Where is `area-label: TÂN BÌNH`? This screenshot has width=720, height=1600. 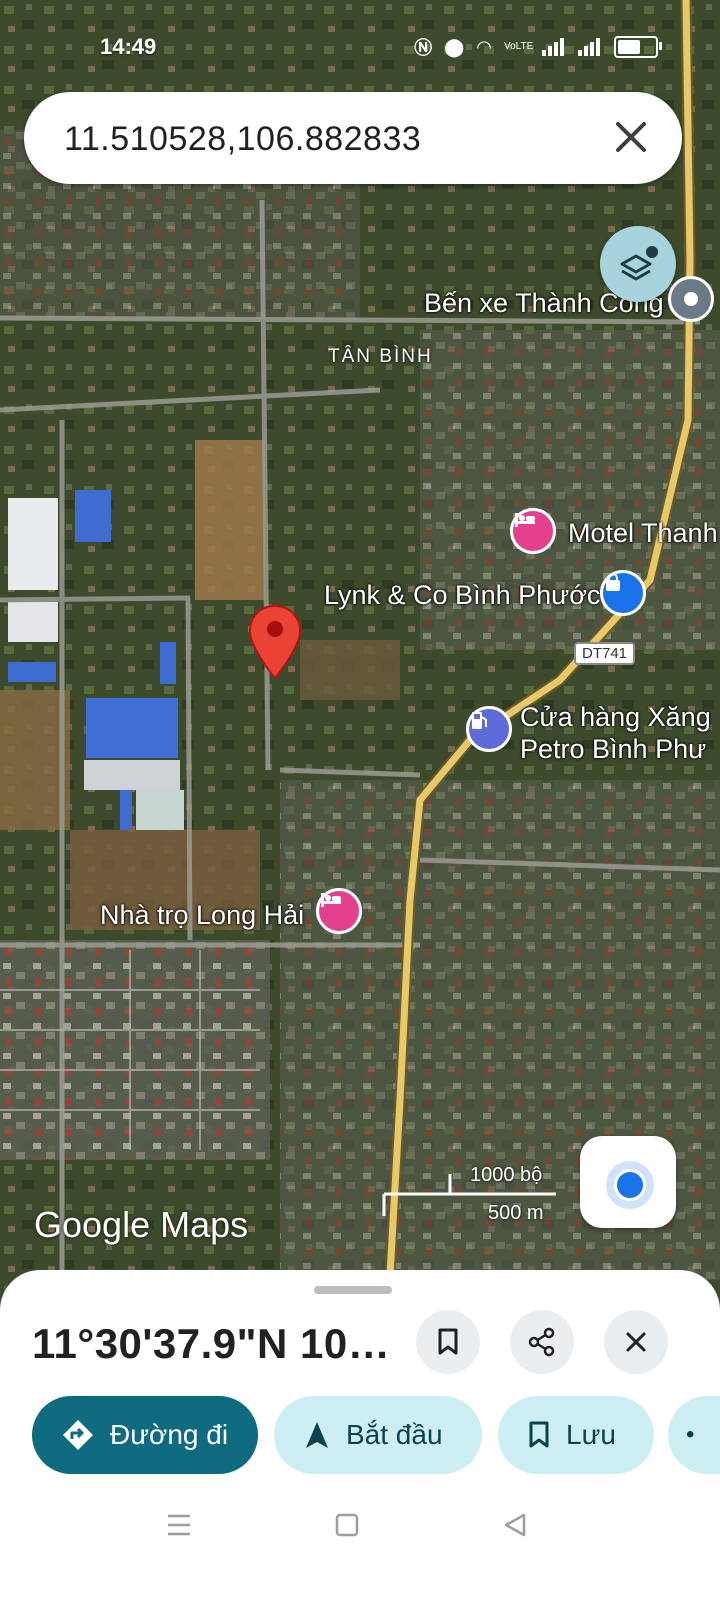 area-label: TÂN BÌNH is located at coordinates (380, 356).